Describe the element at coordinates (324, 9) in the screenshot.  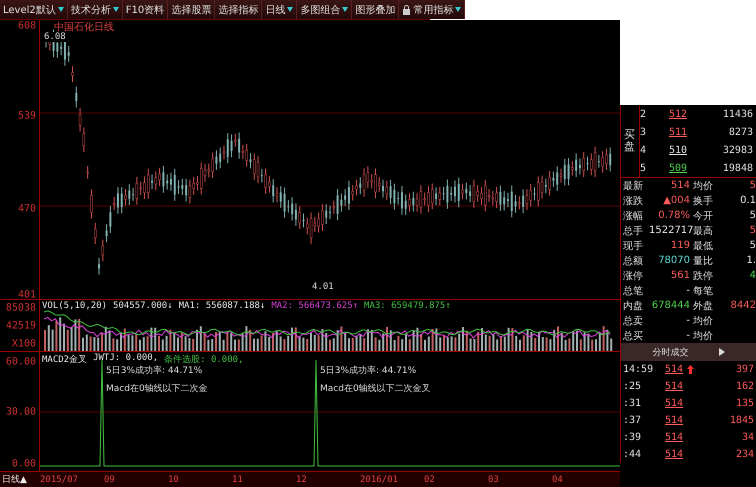
I see `toolbar-button: 多图组合` at that location.